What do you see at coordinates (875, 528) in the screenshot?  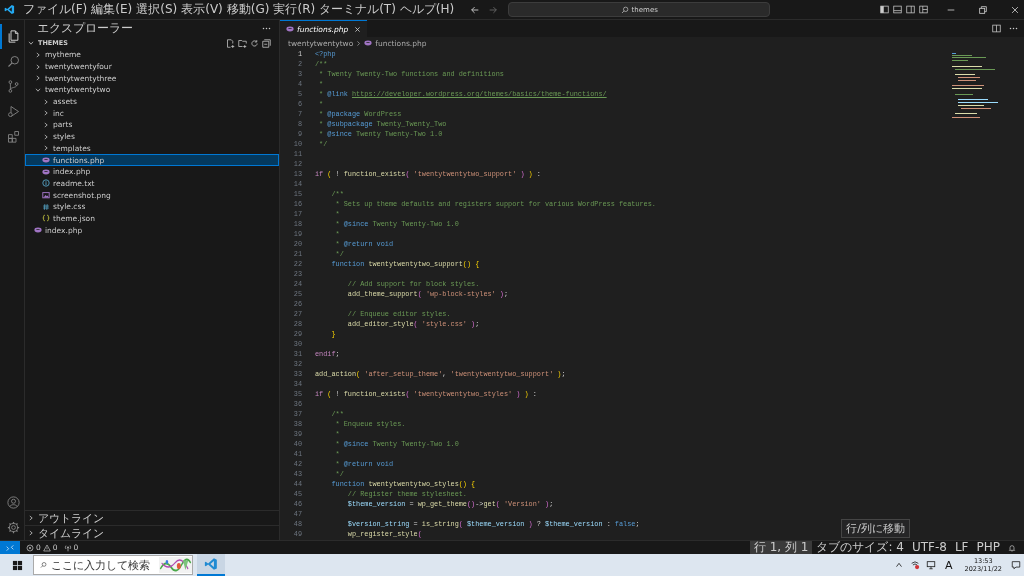 I see `tooltip: 行/列に移動` at bounding box center [875, 528].